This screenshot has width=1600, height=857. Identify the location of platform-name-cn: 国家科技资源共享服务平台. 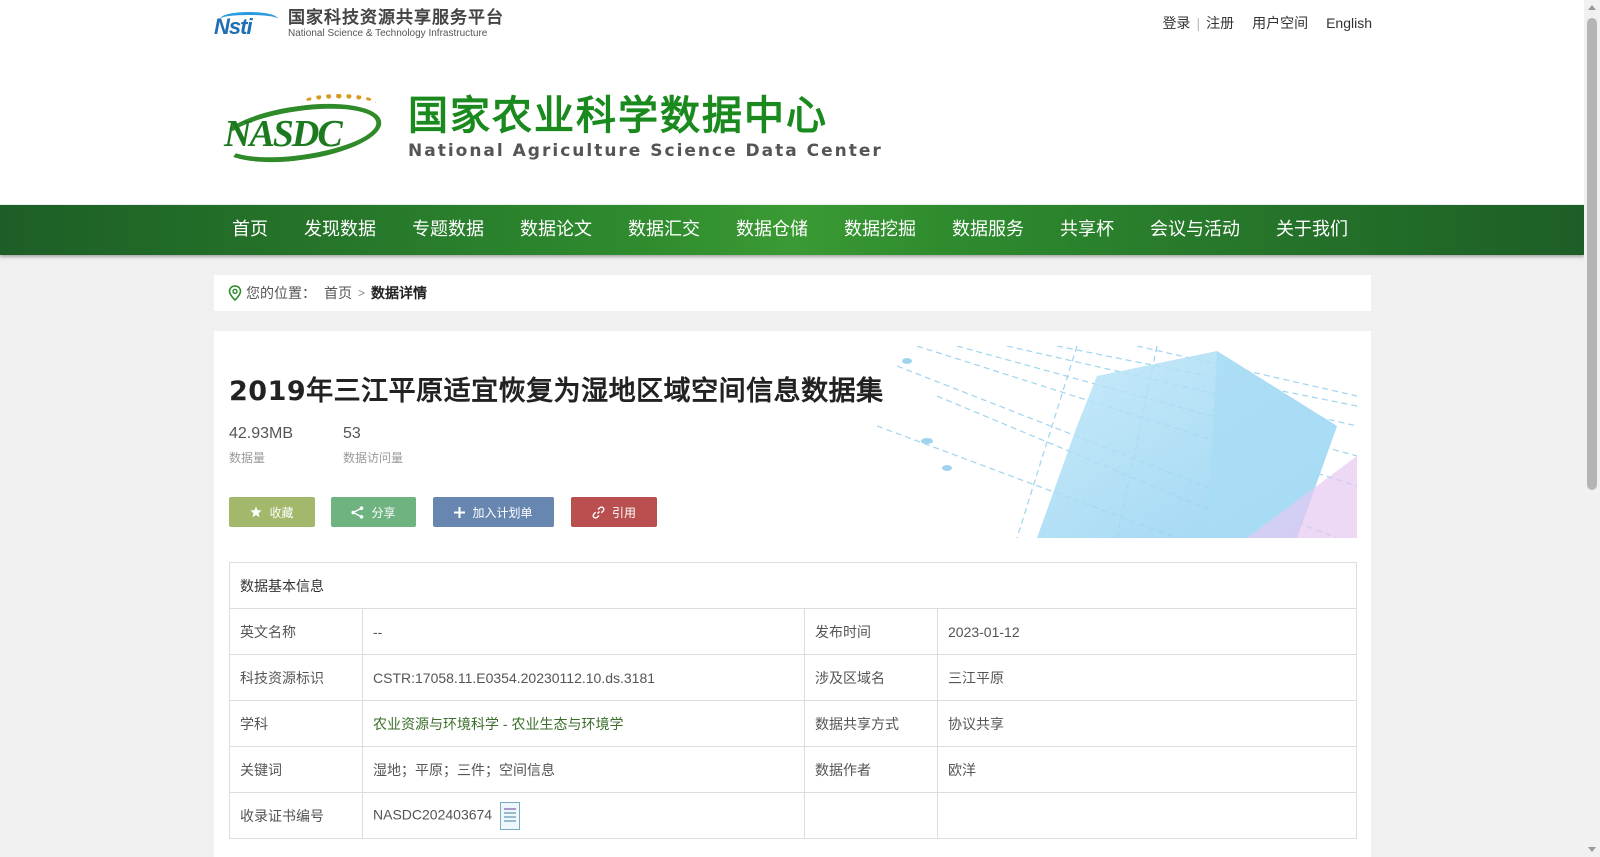
(396, 17).